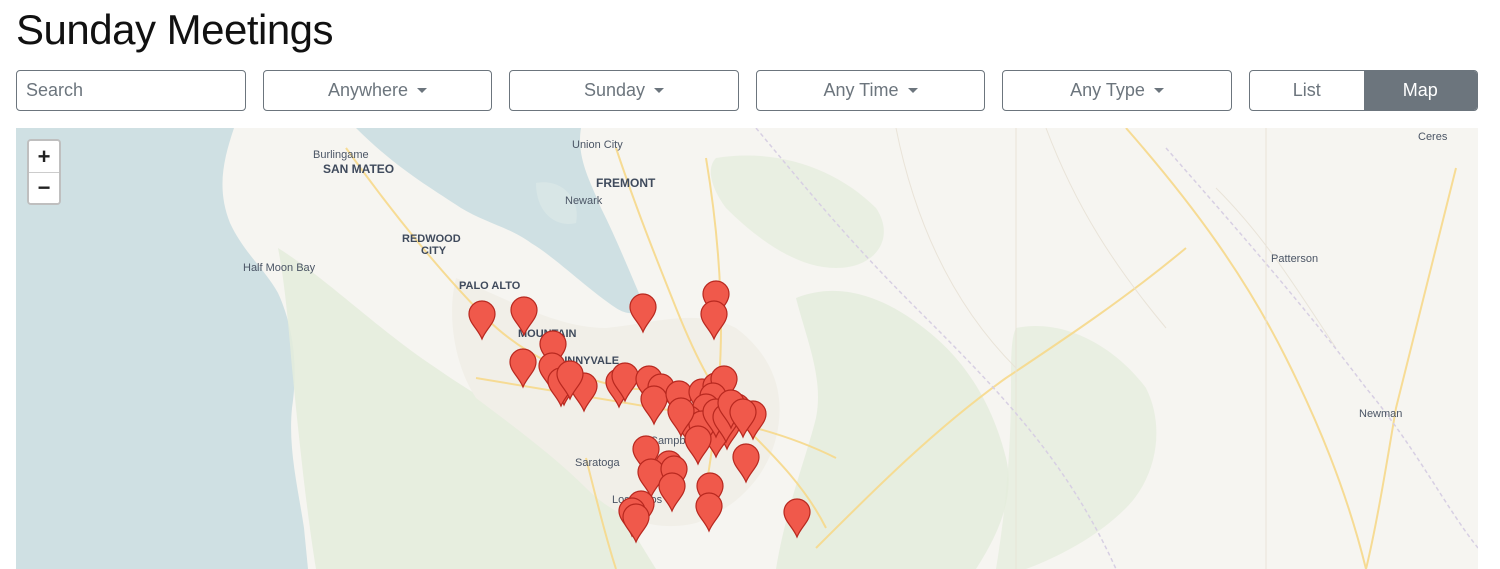 The height and width of the screenshot is (569, 1500). What do you see at coordinates (614, 90) in the screenshot?
I see `day-dropdown-label: Sunday` at bounding box center [614, 90].